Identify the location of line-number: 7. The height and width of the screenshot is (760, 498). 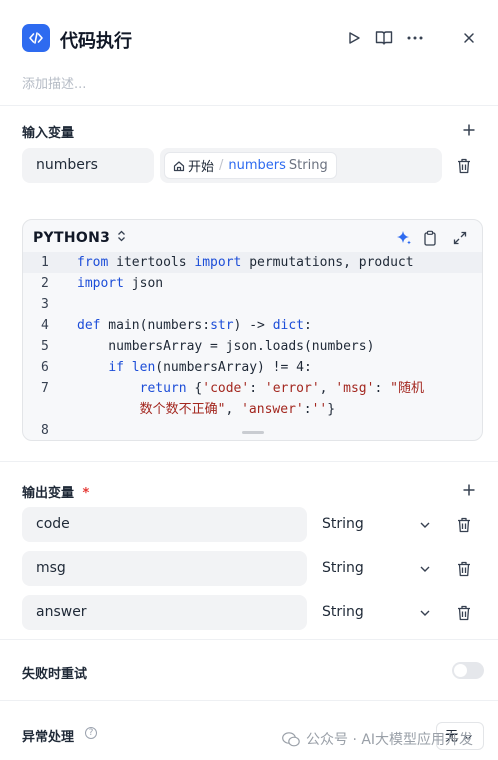
(45, 388).